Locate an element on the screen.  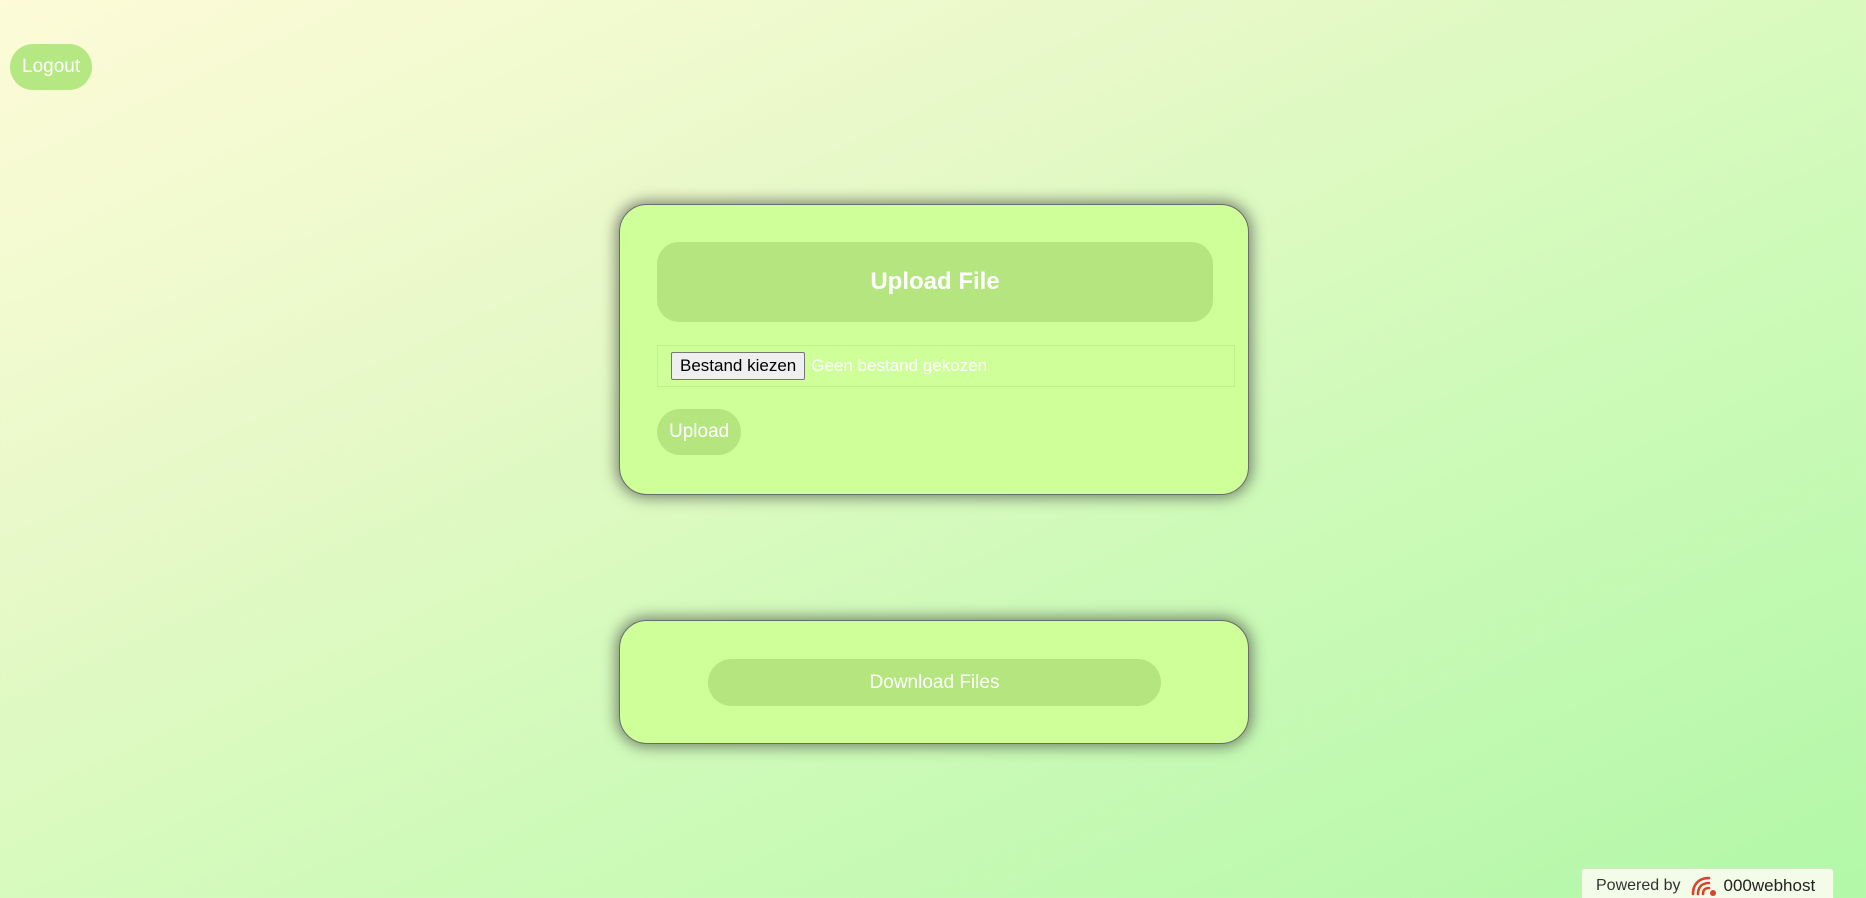
powered-by-text: Powered by is located at coordinates (1638, 885).